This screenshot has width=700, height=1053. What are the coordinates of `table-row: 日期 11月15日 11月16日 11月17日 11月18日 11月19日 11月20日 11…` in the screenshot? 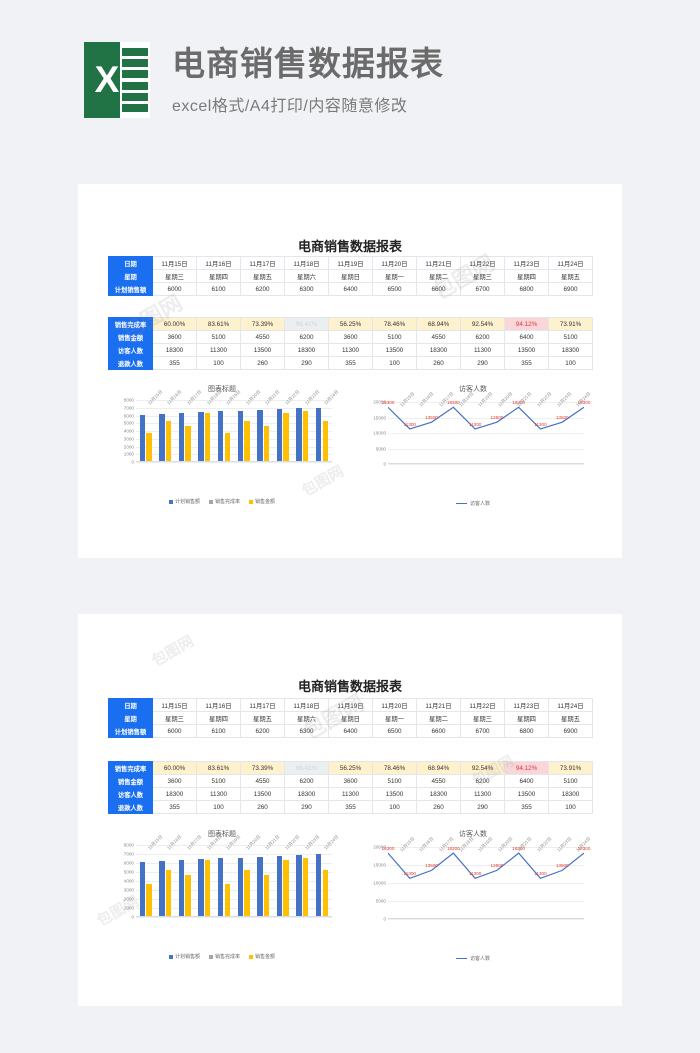 It's located at (350, 263).